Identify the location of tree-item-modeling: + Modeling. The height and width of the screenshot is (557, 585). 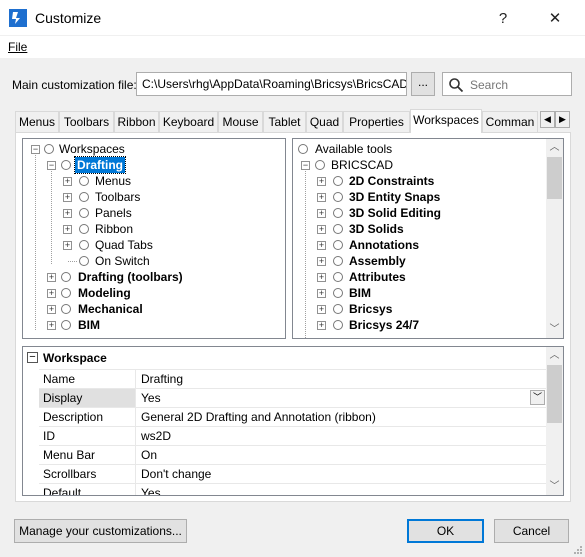
(153, 293).